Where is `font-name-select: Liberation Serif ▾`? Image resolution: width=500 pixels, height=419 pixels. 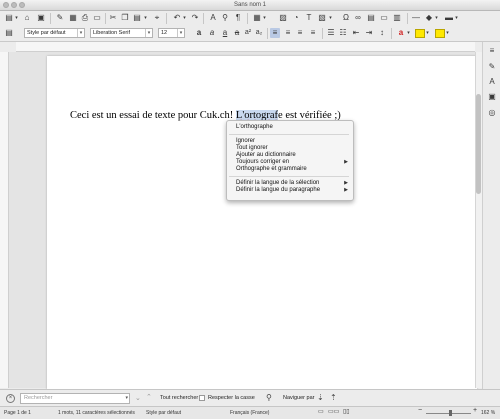 font-name-select: Liberation Serif ▾ is located at coordinates (121, 33).